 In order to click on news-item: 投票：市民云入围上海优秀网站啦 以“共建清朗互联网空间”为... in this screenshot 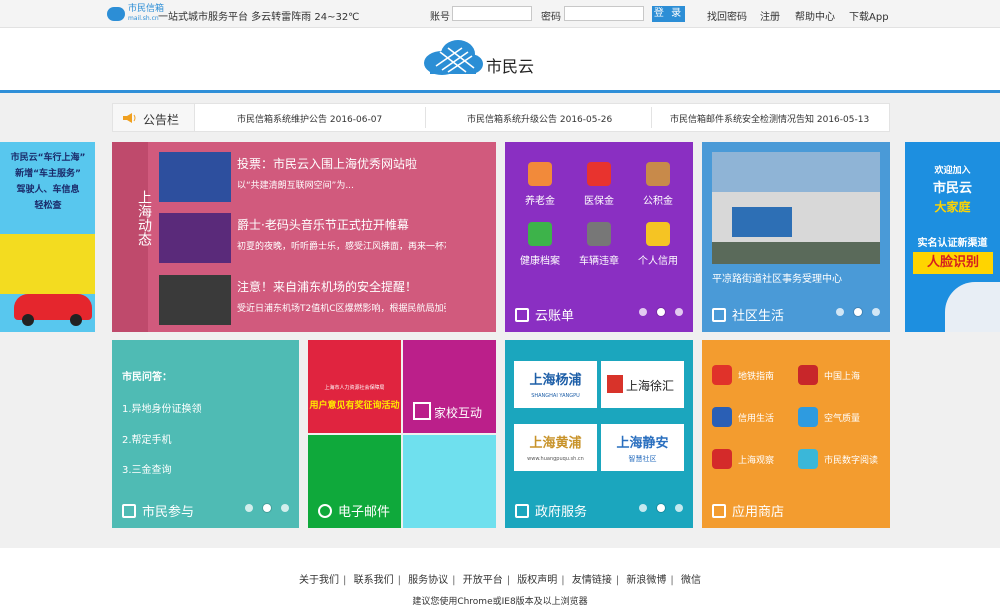, I will do `click(302, 177)`.